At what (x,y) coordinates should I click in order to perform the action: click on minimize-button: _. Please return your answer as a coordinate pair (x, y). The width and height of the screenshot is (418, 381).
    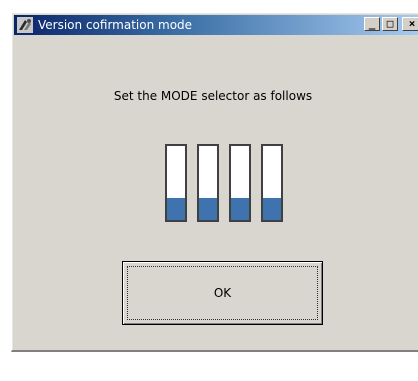
    Looking at the image, I should click on (372, 24).